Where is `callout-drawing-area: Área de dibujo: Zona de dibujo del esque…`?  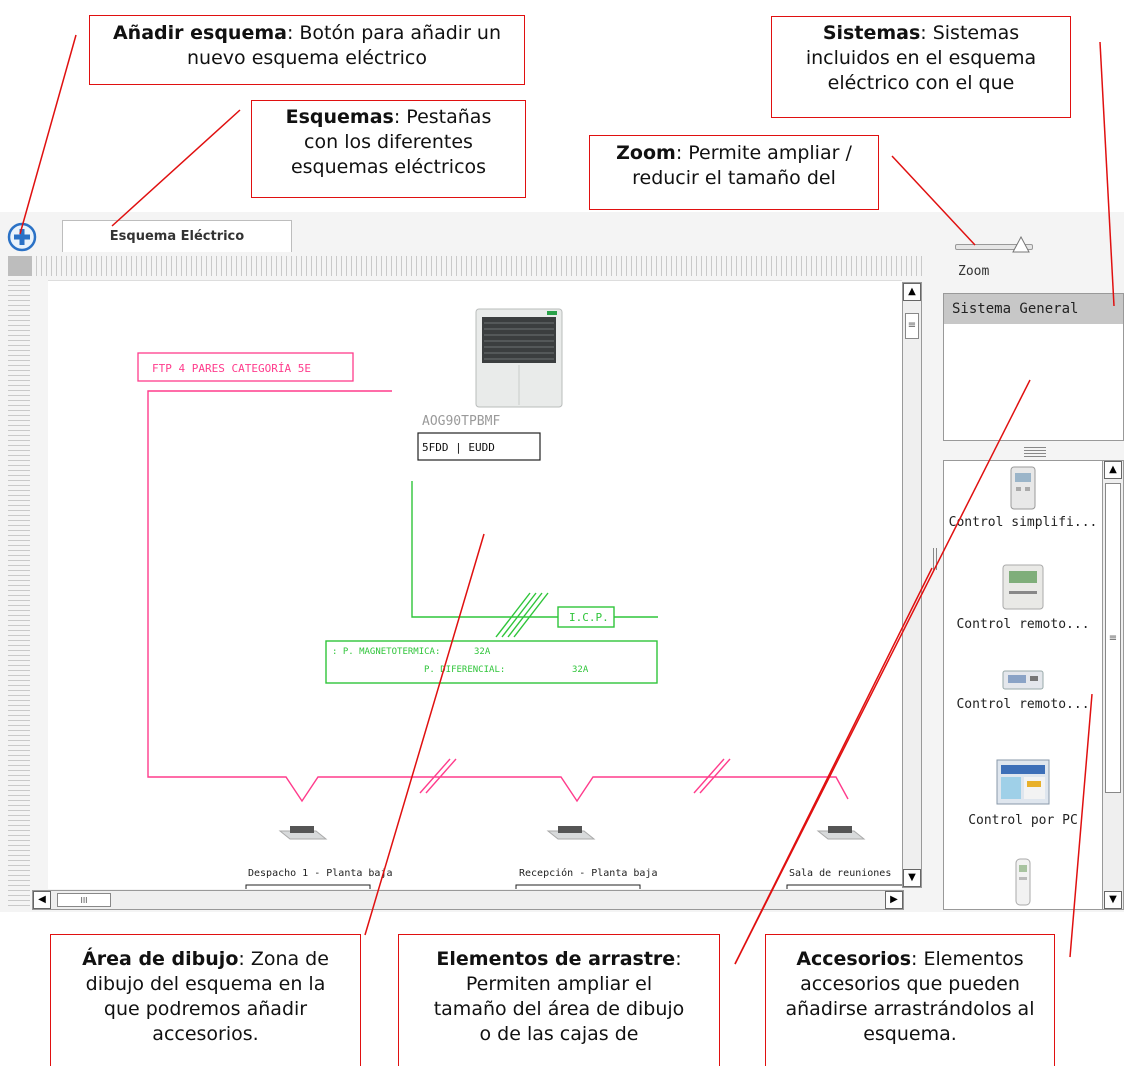
callout-drawing-area: Área de dibujo: Zona de dibujo del esque… is located at coordinates (205, 1000).